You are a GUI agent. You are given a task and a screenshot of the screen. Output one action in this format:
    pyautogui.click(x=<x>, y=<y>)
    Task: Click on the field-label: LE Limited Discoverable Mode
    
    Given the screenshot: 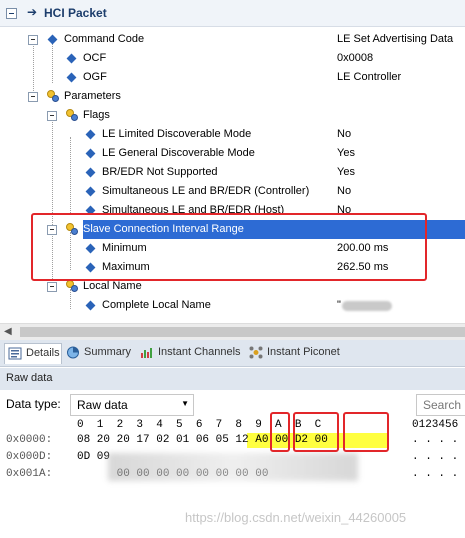 What is the action you would take?
    pyautogui.click(x=177, y=134)
    